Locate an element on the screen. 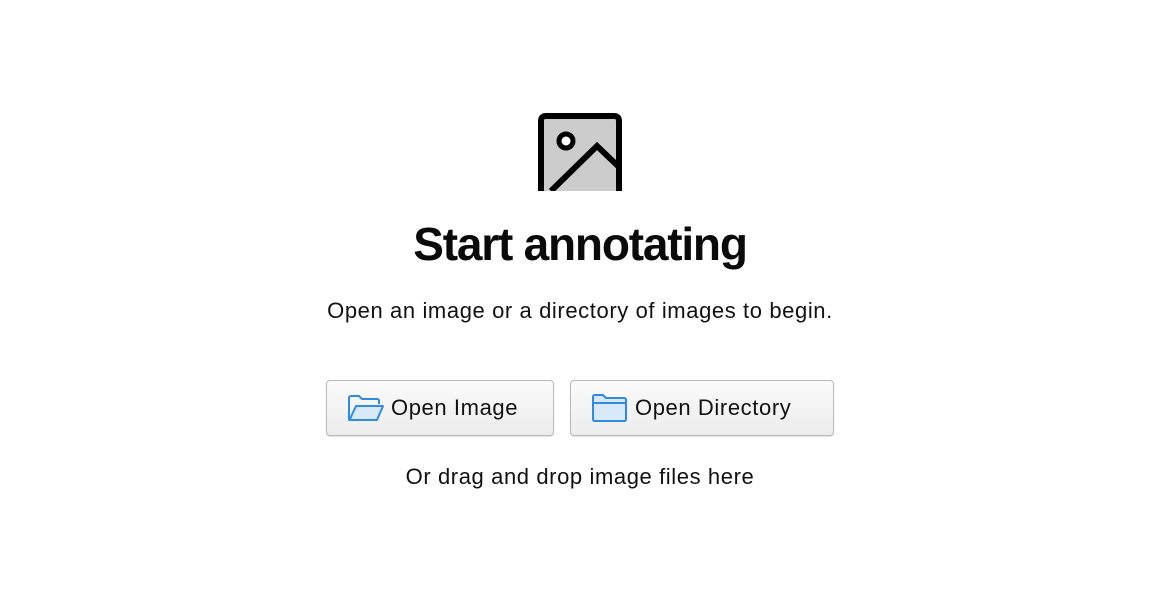  page-title: Start annotating is located at coordinates (580, 244).